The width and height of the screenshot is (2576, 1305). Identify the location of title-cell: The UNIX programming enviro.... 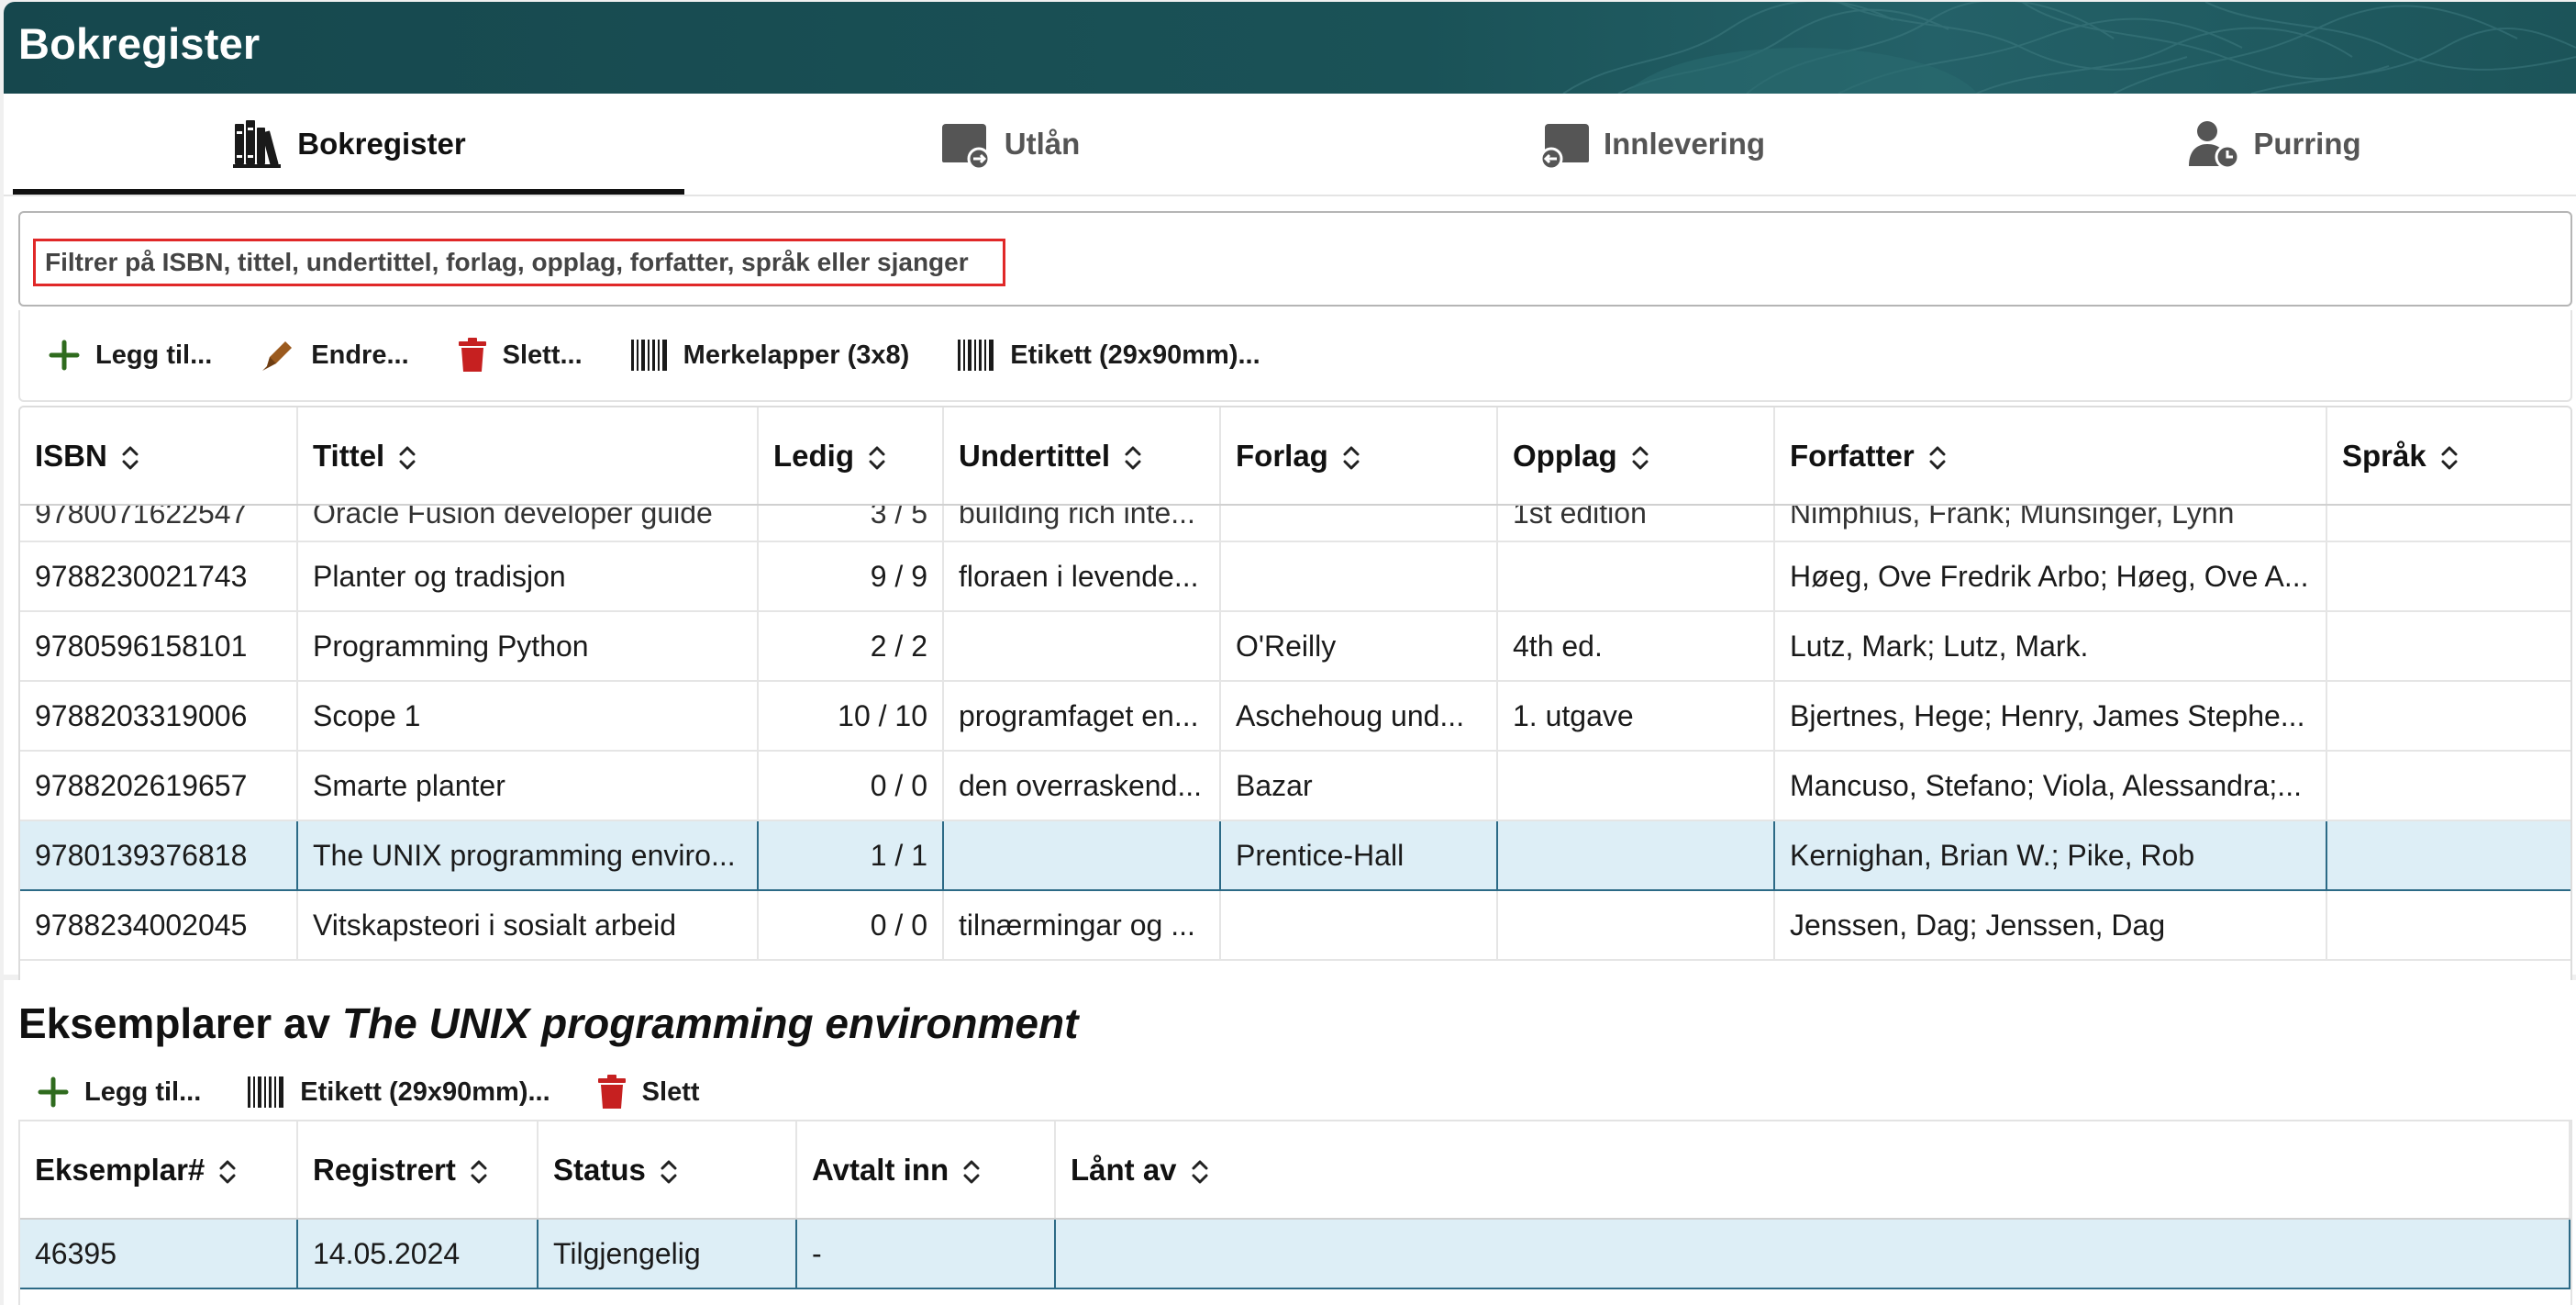
(528, 855).